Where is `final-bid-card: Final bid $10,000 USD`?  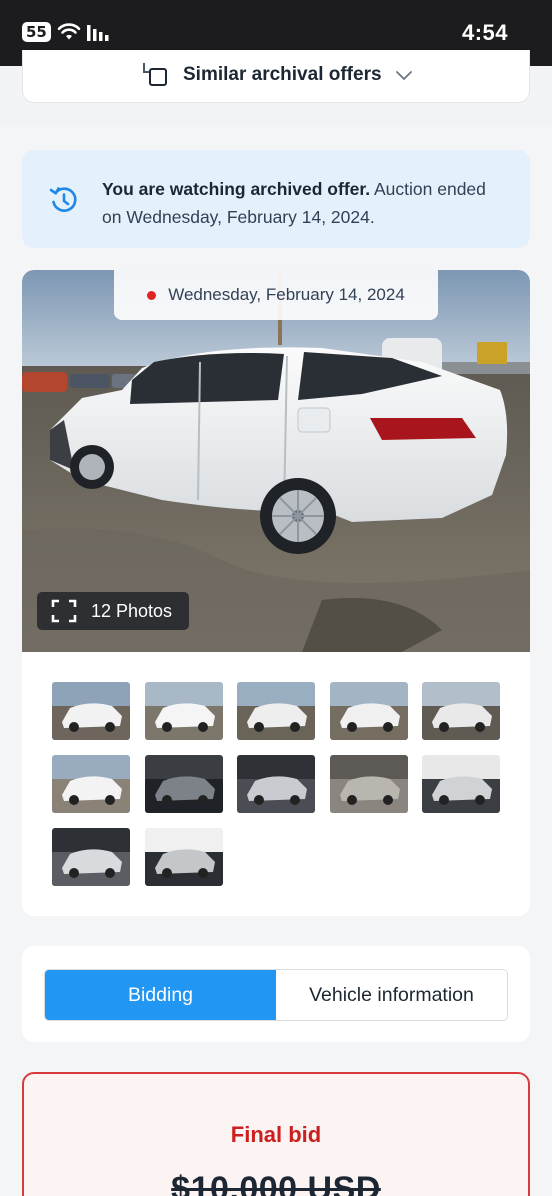
final-bid-card: Final bid $10,000 USD is located at coordinates (276, 1134).